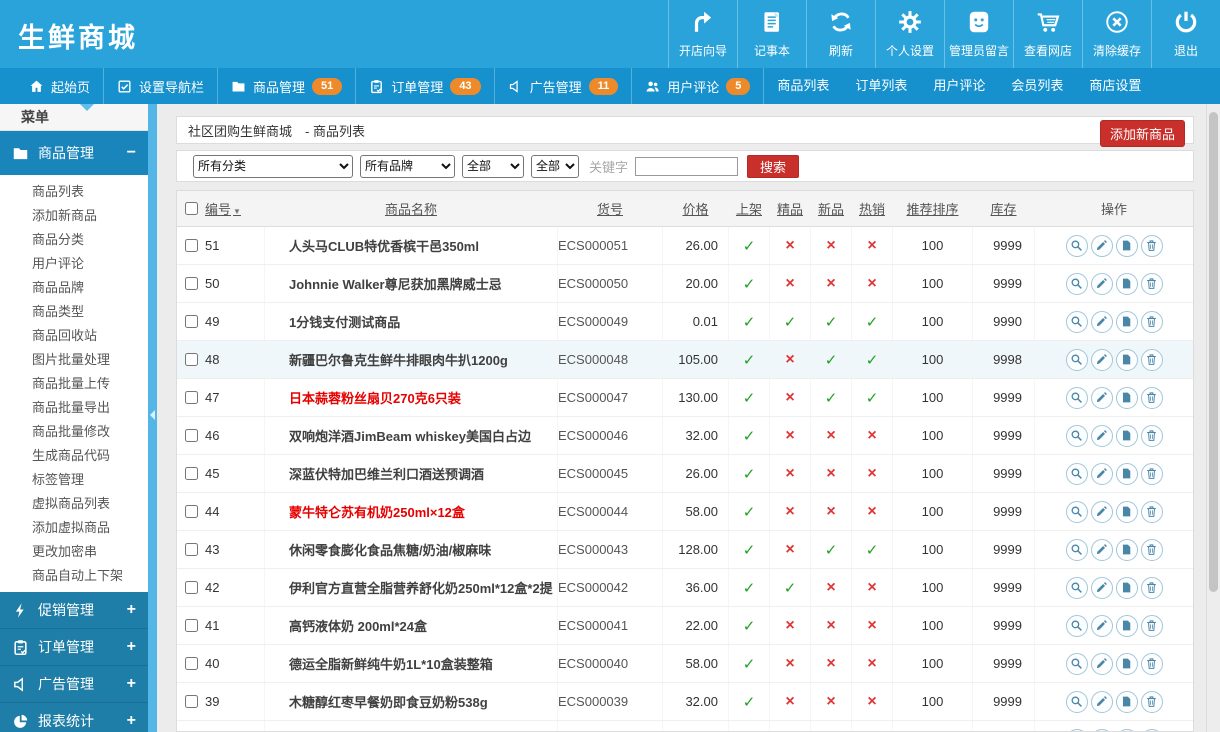 This screenshot has width=1220, height=732. I want to click on product-name-link: 德运全脂新鲜纯牛奶1L*10盒装整箱, so click(391, 663).